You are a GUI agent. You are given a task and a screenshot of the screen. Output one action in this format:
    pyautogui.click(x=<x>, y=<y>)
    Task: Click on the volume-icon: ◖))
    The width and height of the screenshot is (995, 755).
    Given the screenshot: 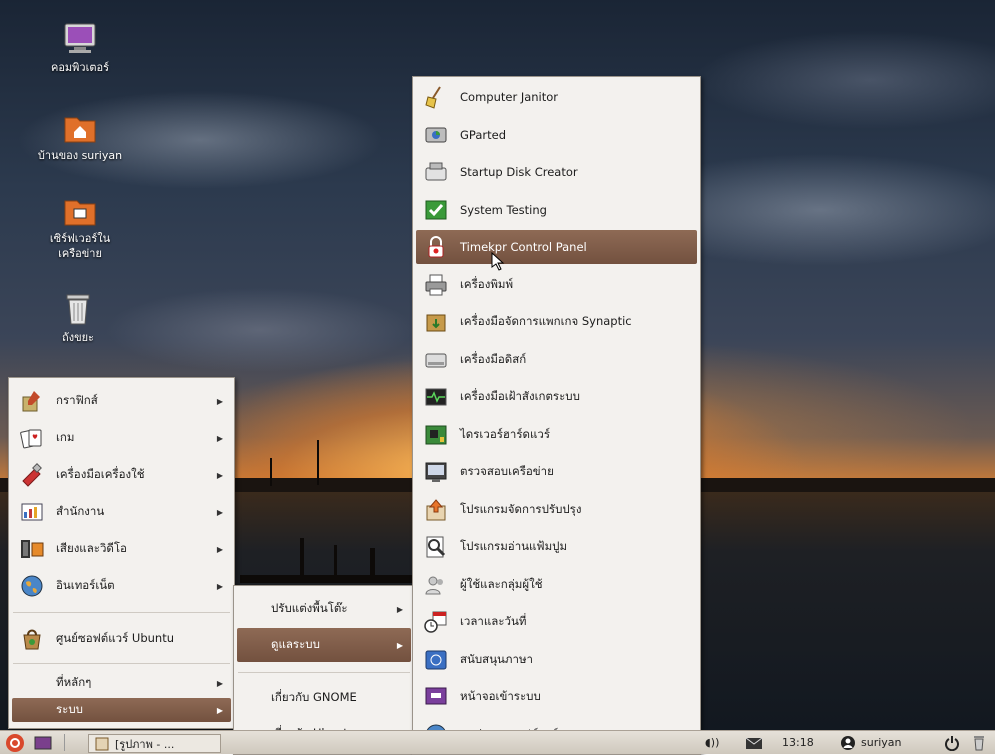 What is the action you would take?
    pyautogui.click(x=712, y=742)
    